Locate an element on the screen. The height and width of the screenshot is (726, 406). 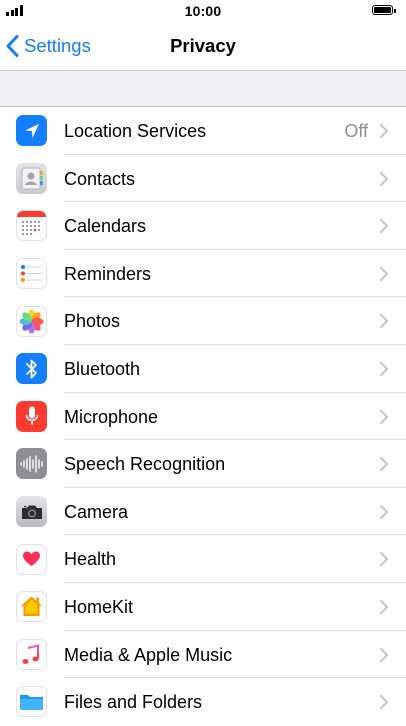
list-item-files-and-folders: Files and Folders is located at coordinates (203, 702).